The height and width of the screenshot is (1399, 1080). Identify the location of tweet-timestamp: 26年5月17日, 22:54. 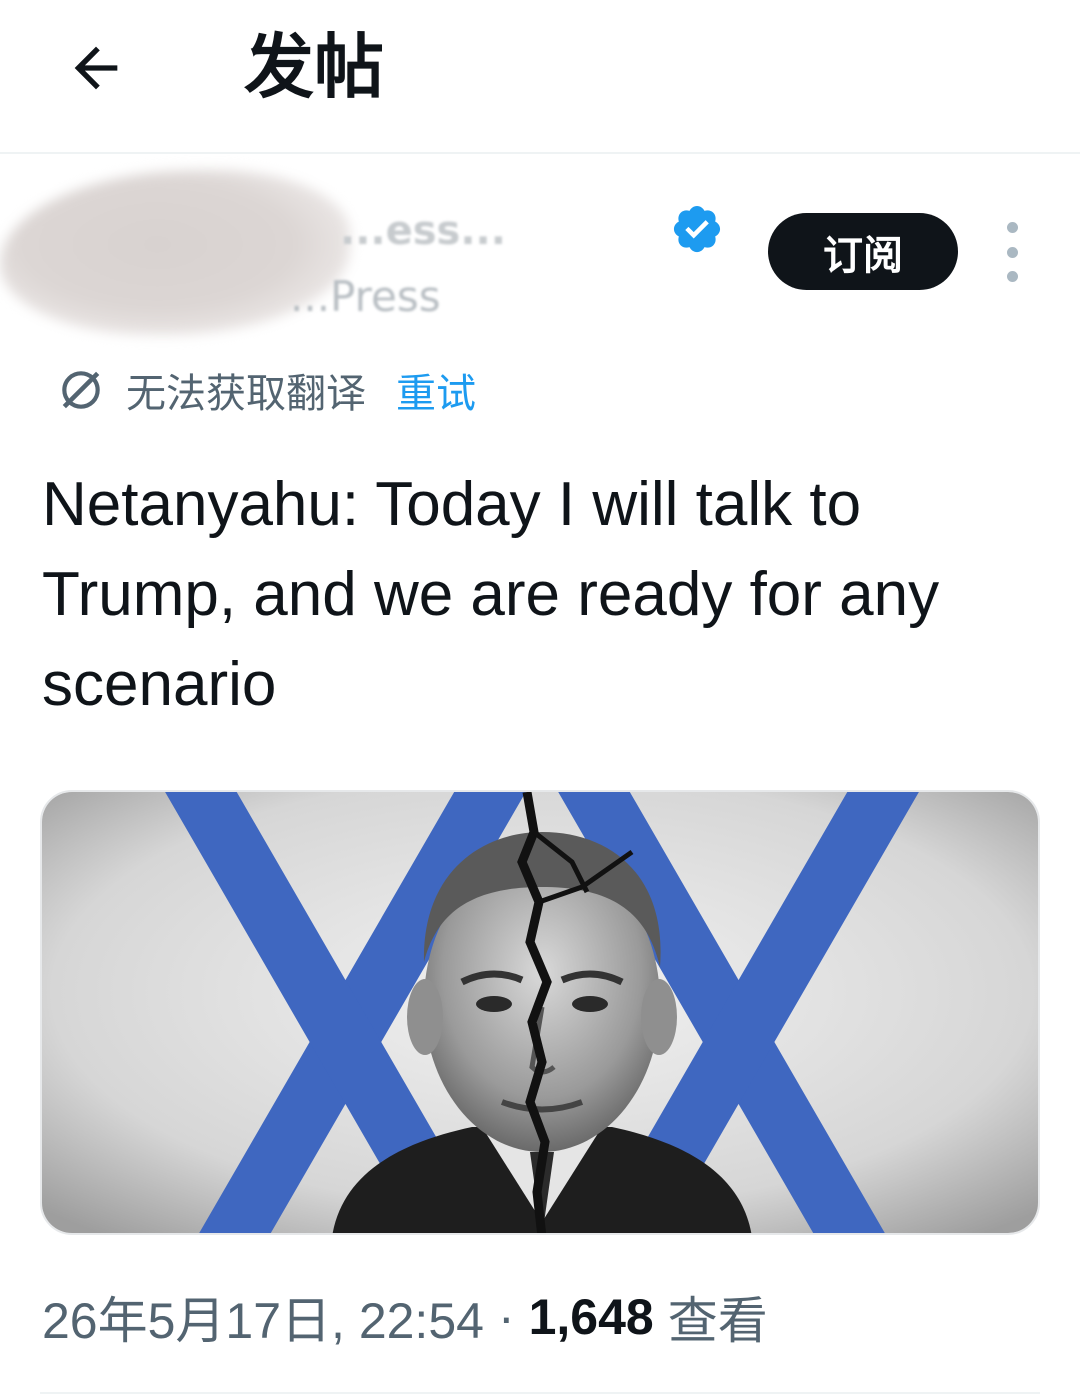
(263, 1317).